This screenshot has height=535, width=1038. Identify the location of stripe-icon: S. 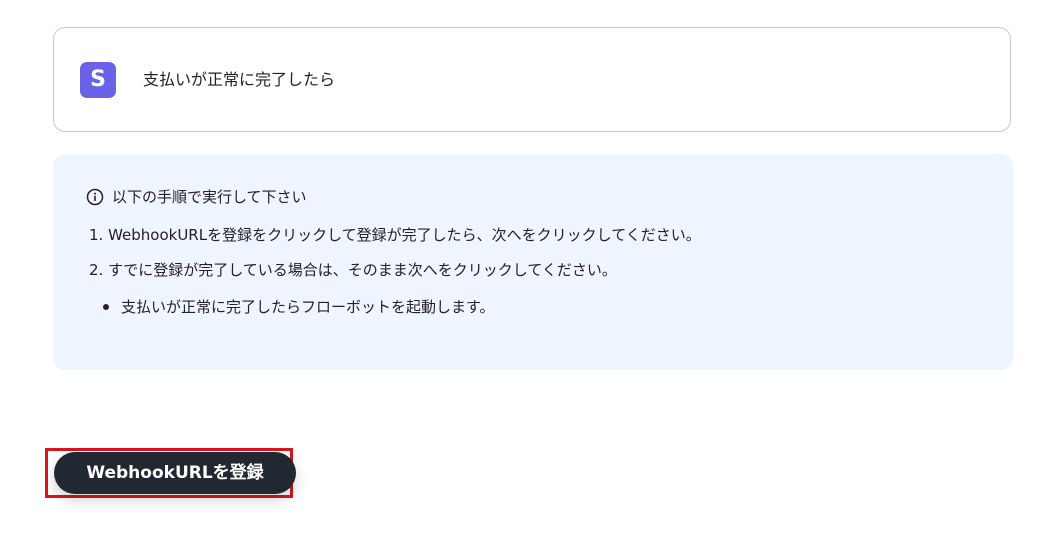
(98, 80).